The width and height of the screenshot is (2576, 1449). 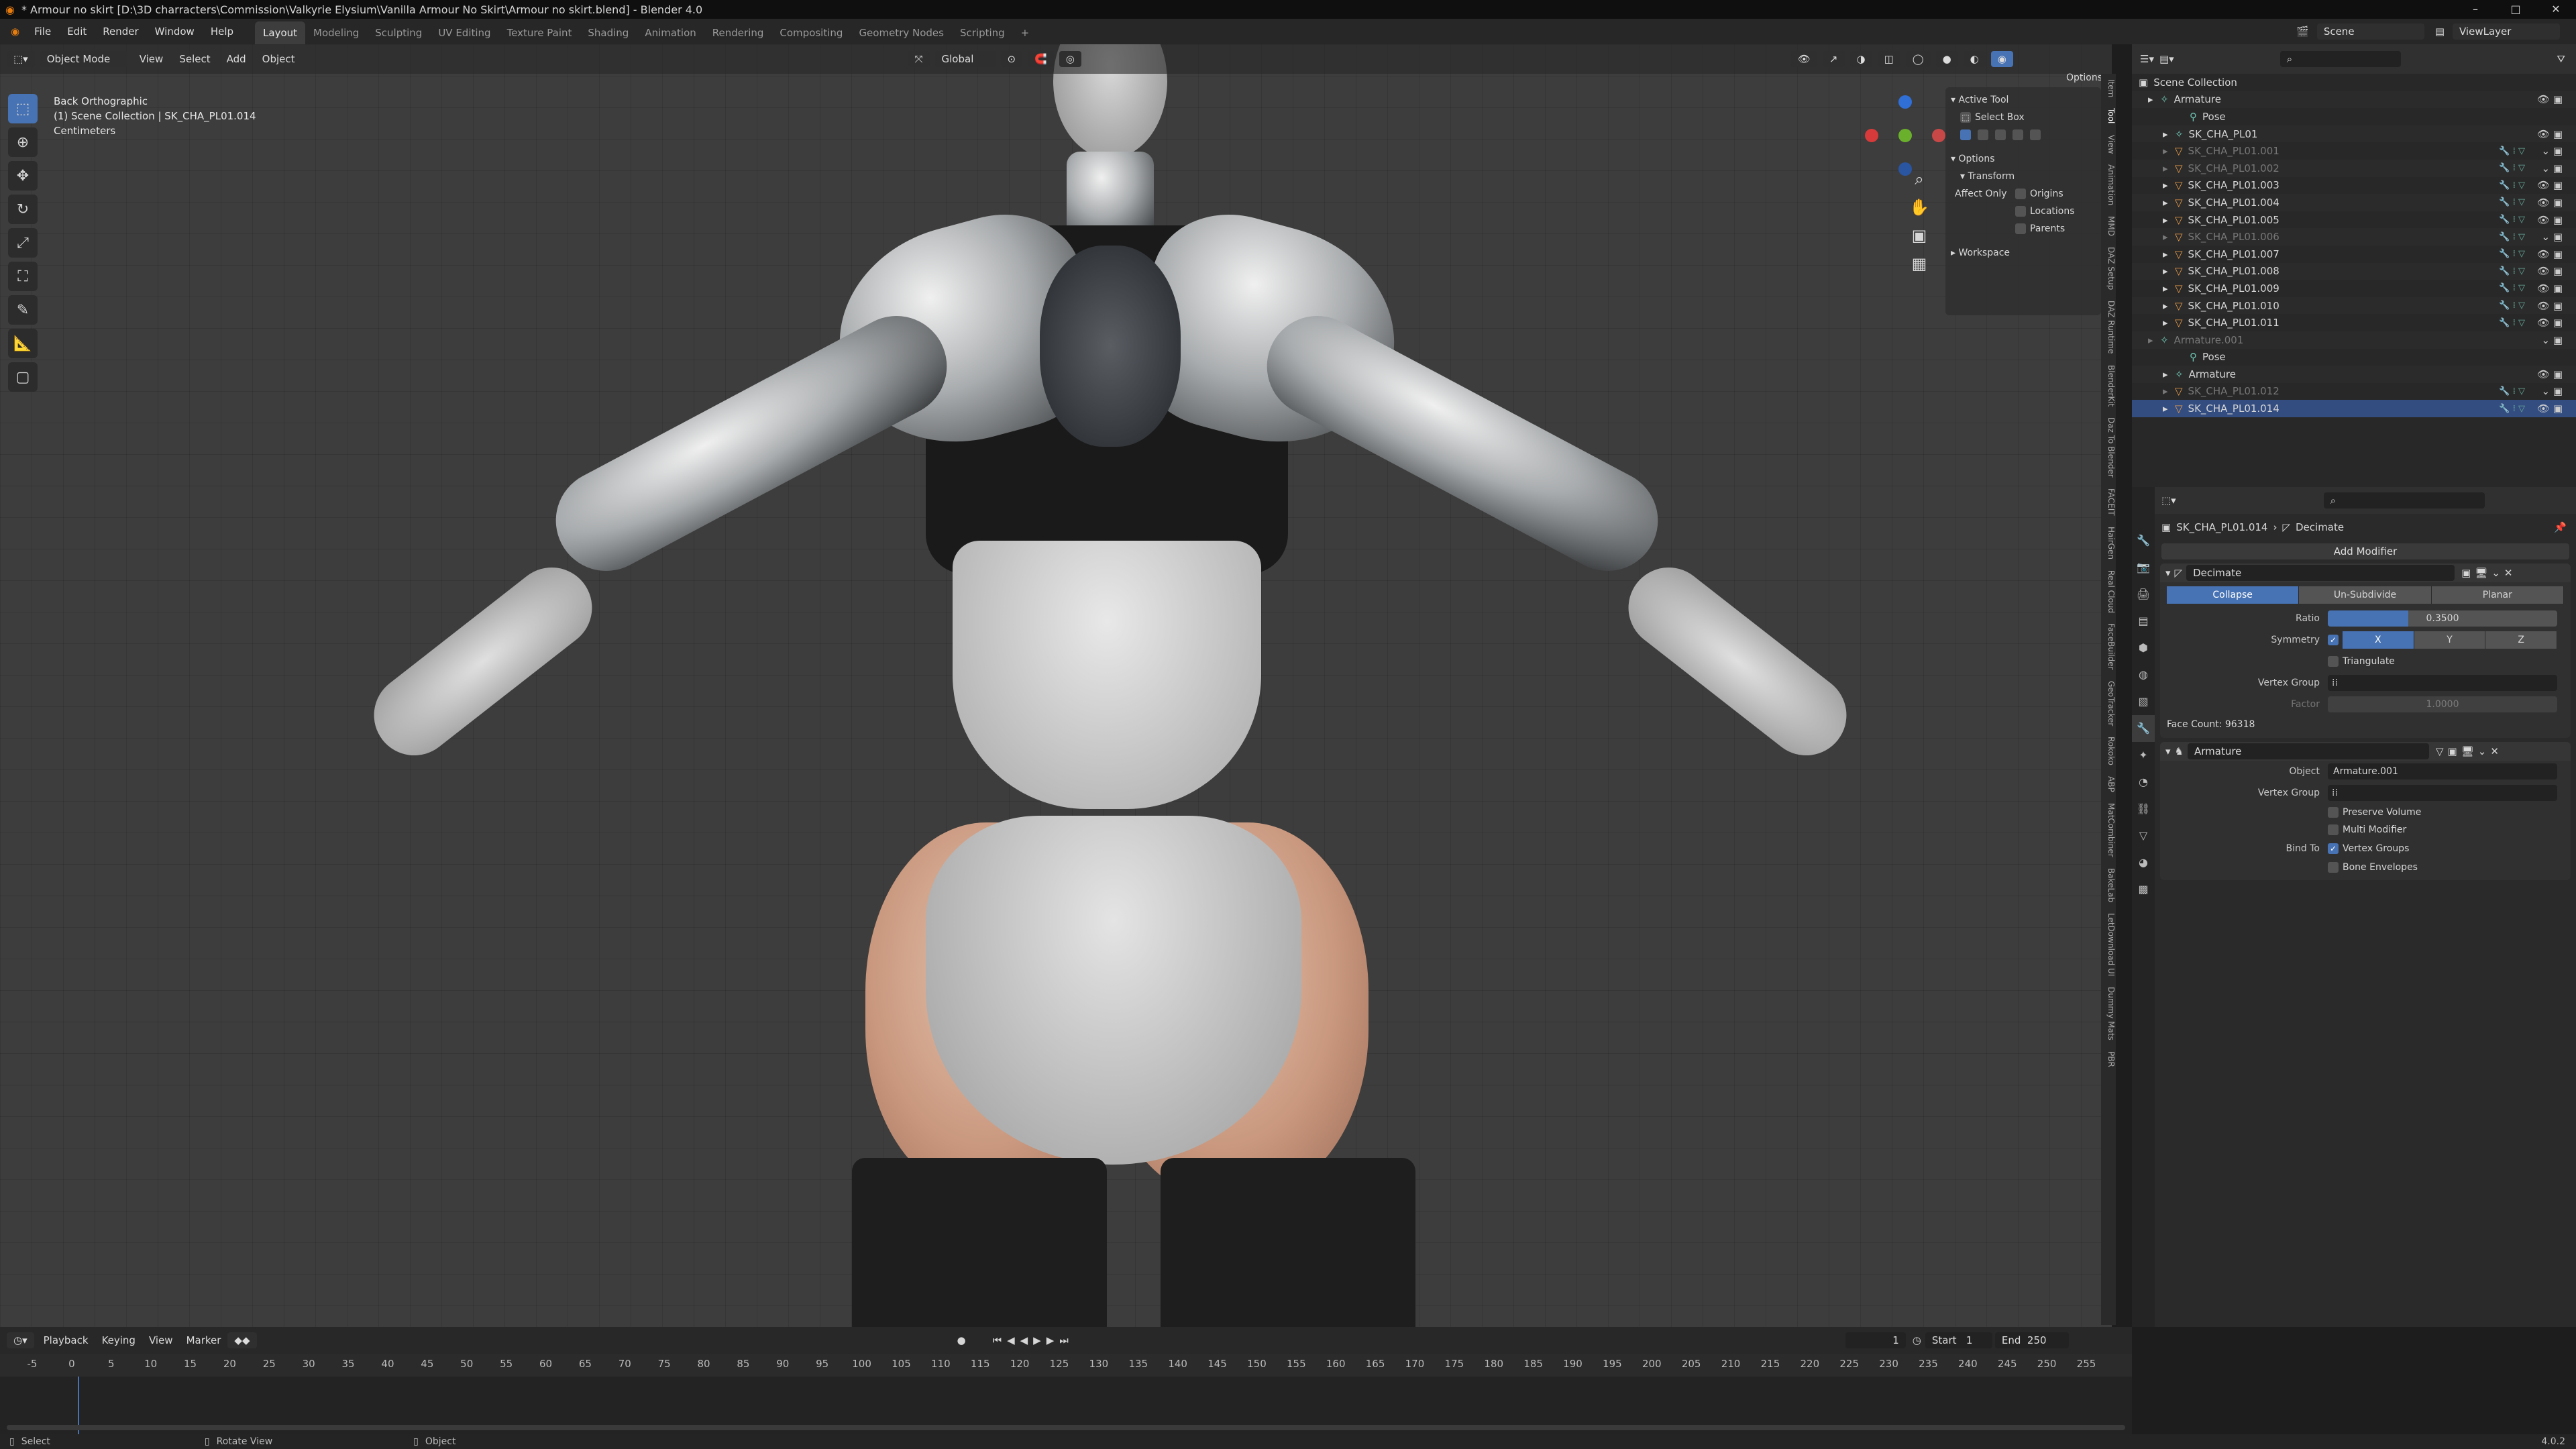 What do you see at coordinates (1918, 59) in the screenshot?
I see `shading-wireframe-icon: ◯` at bounding box center [1918, 59].